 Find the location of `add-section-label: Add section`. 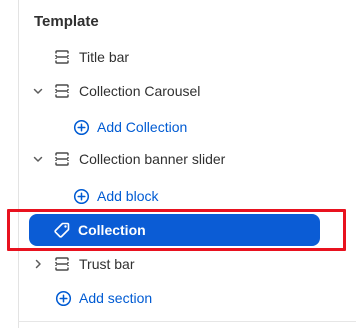

add-section-label: Add section is located at coordinates (116, 298).